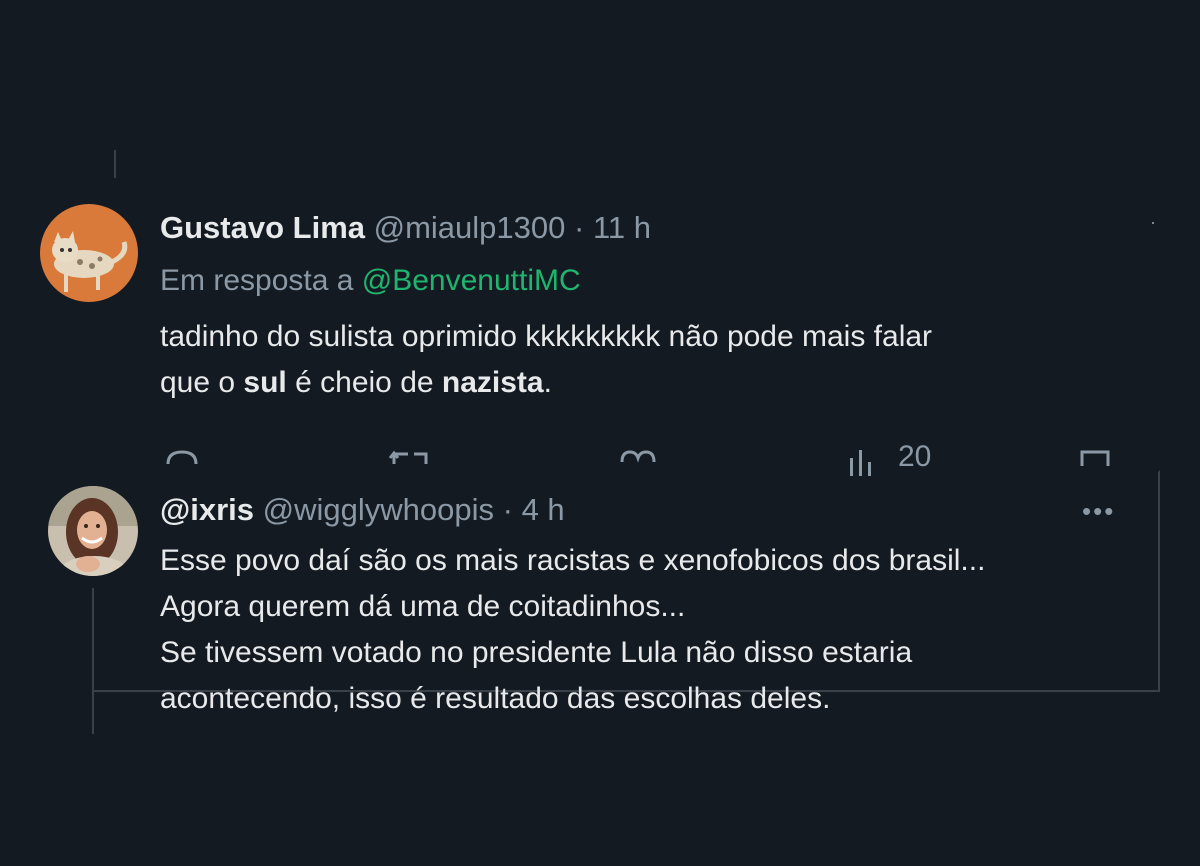 The image size is (1200, 866). What do you see at coordinates (638, 459) in the screenshot?
I see `like-icon` at bounding box center [638, 459].